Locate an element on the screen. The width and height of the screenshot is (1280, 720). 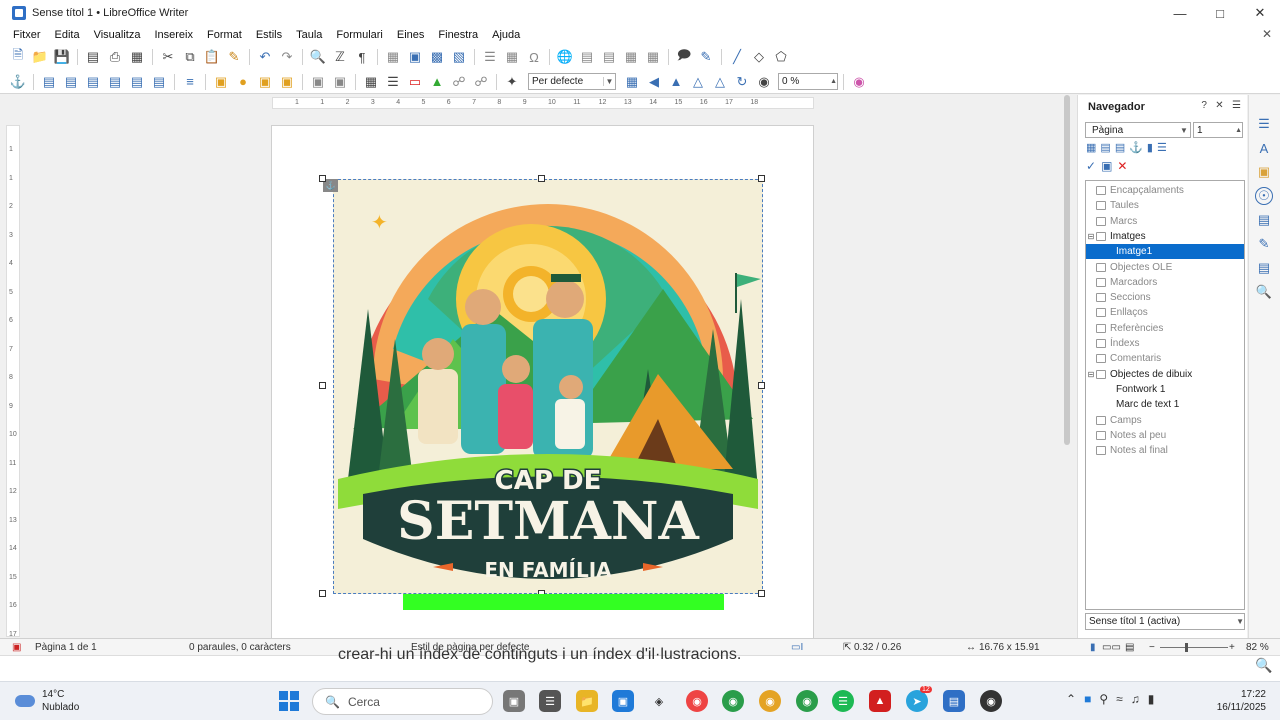
menu-insereix: Insereix is located at coordinates (173, 35).